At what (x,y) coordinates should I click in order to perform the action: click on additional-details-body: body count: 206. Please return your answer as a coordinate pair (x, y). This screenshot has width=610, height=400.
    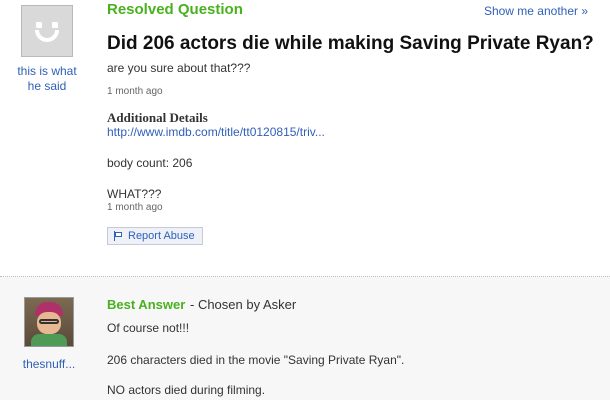
    Looking at the image, I should click on (150, 163).